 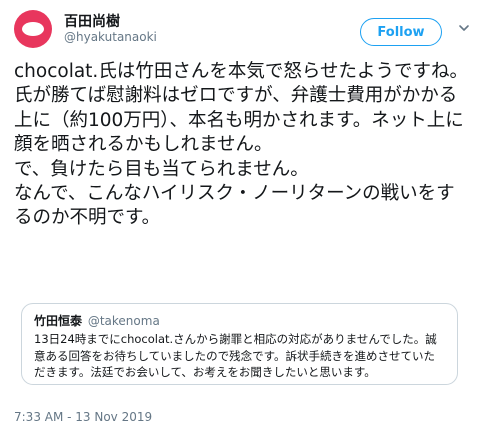 What do you see at coordinates (239, 320) in the screenshot?
I see `quoted-tweet-header: 竹田恒泰 @takenoma` at bounding box center [239, 320].